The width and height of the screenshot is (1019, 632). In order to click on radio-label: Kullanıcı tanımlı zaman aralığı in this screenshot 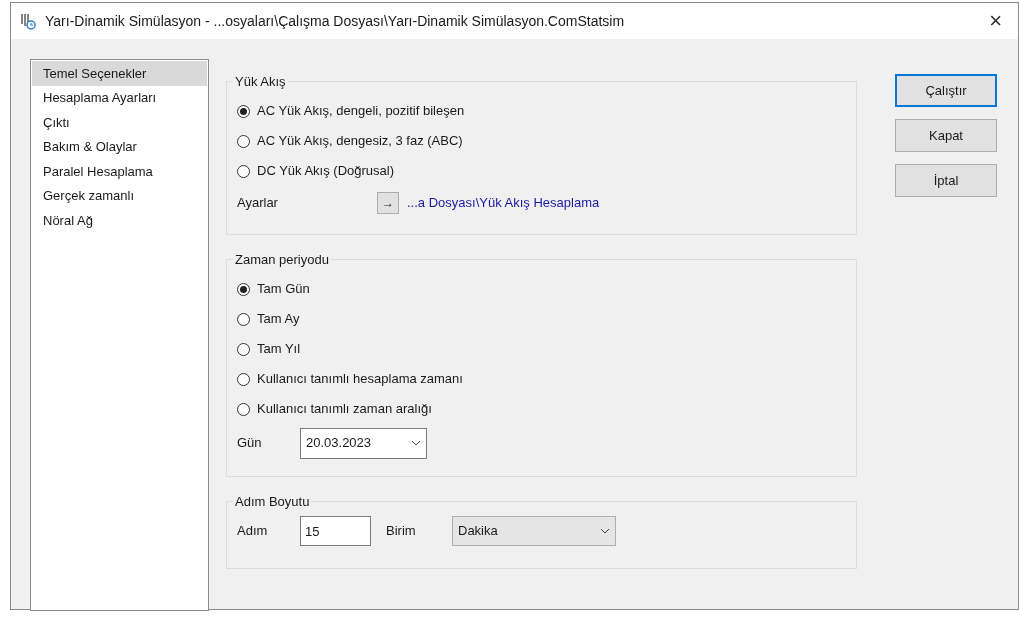, I will do `click(344, 409)`.